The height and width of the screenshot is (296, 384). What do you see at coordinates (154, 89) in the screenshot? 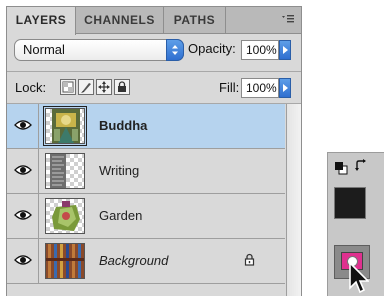
I see `lock-row: Lock: Fill: 100%` at bounding box center [154, 89].